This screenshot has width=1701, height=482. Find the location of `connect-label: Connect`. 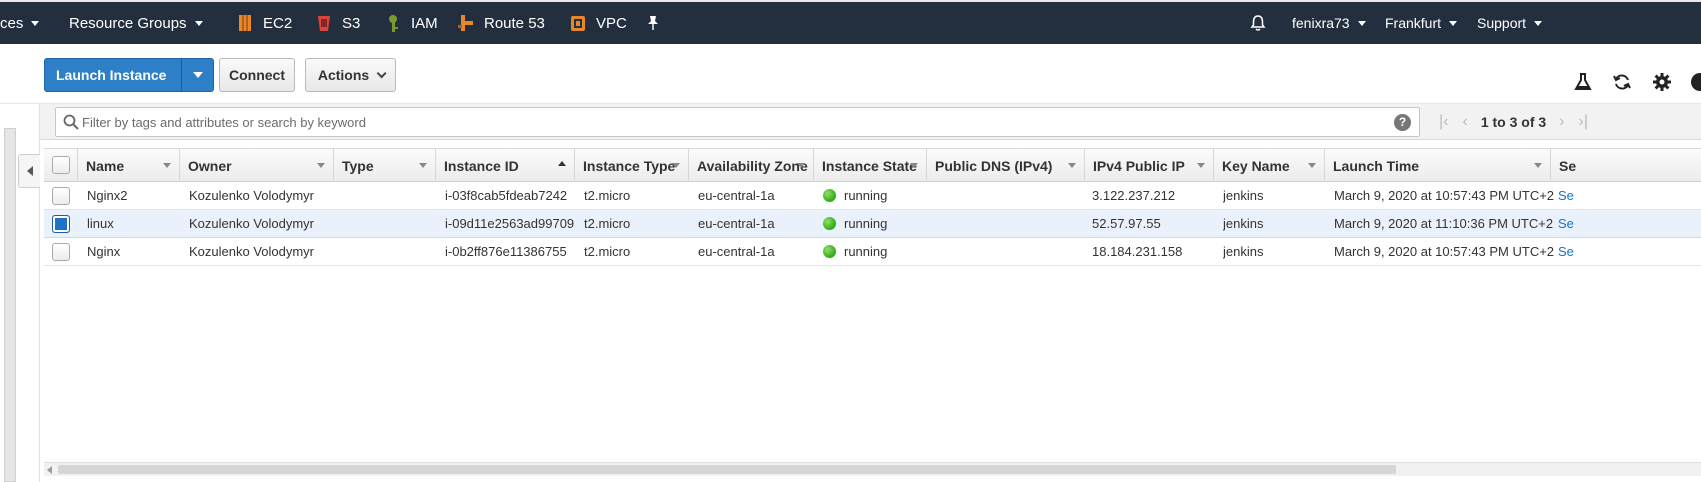

connect-label: Connect is located at coordinates (257, 75).